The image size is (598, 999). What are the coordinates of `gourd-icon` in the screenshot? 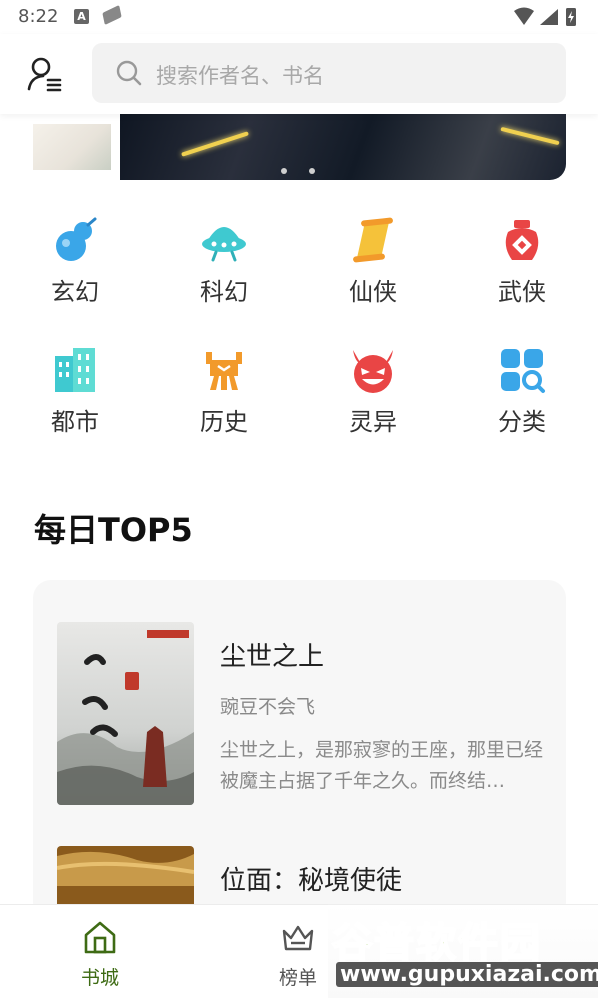 It's located at (76, 239).